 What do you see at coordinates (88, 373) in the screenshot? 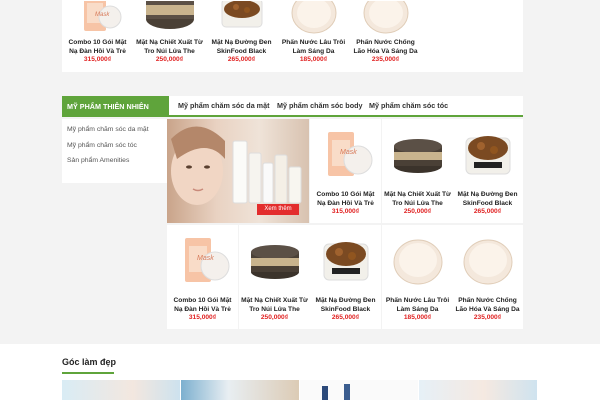
I see `beauty-corner-underline` at bounding box center [88, 373].